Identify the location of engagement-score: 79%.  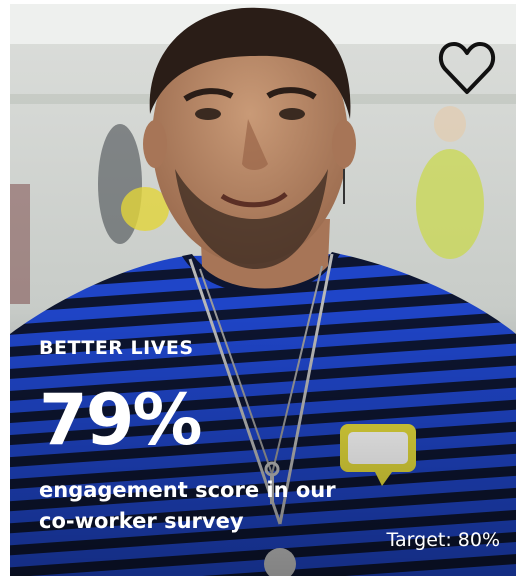
(121, 420).